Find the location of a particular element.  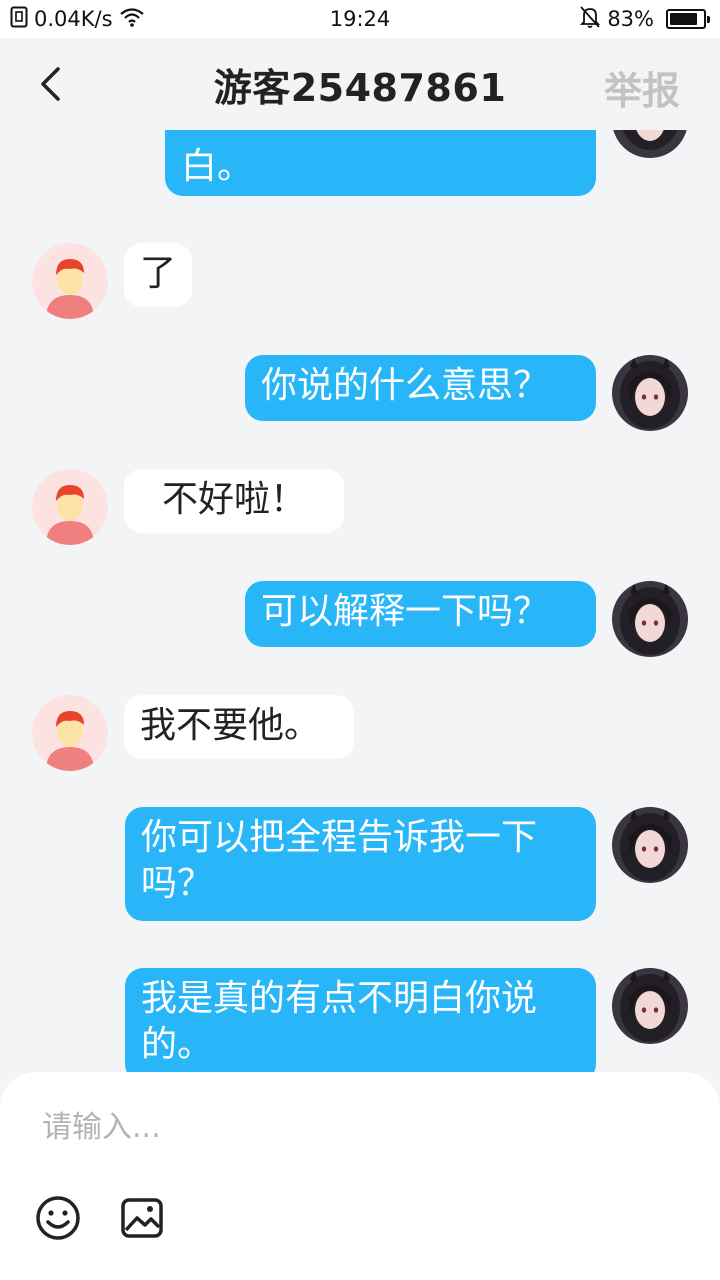

message-bubble-incoming: 我不要他。 is located at coordinates (239, 727).